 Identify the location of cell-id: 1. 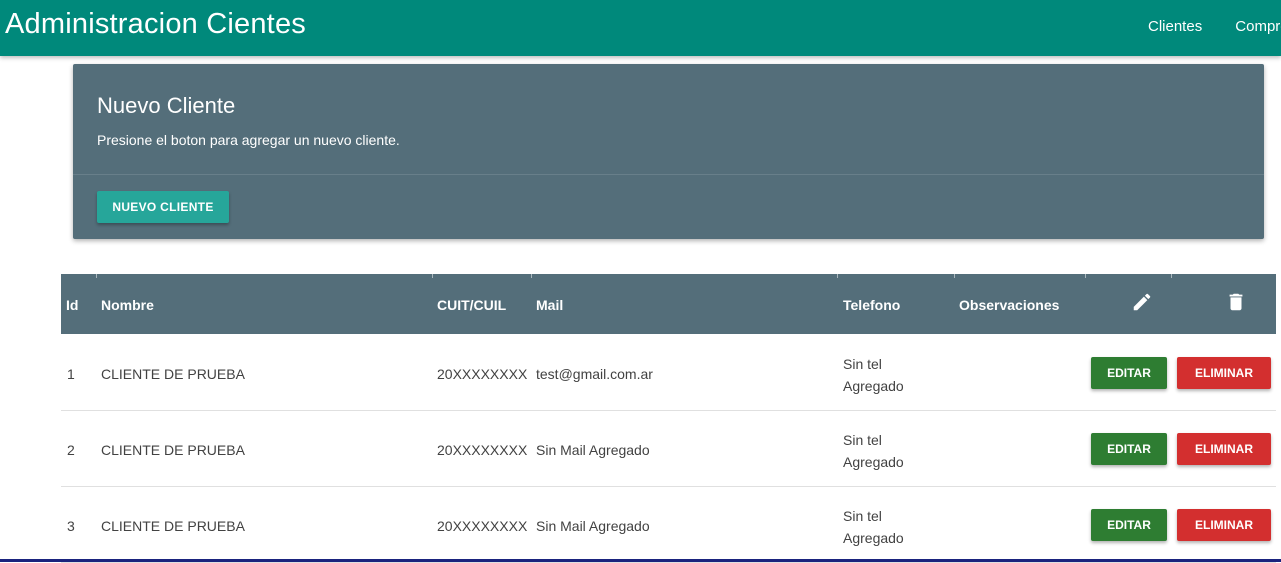
(71, 374).